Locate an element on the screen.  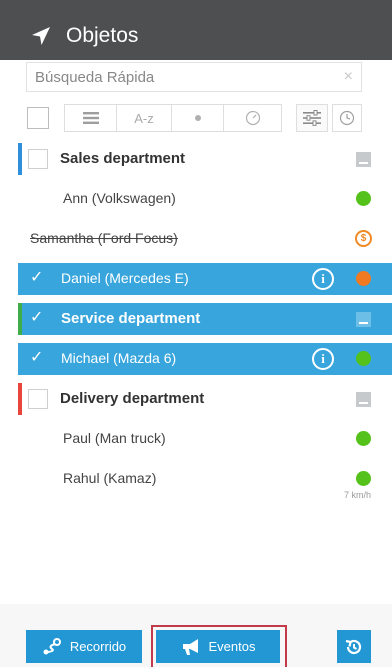
select-all-checkbox is located at coordinates (38, 118).